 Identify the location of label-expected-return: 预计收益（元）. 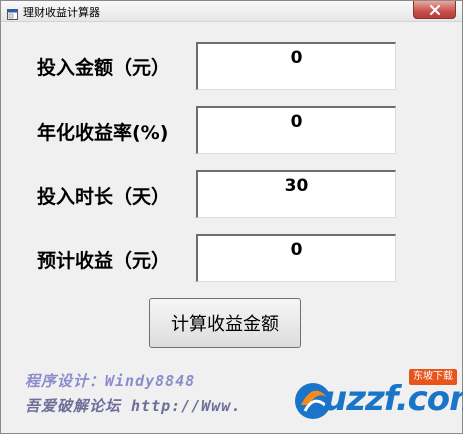
(104, 261).